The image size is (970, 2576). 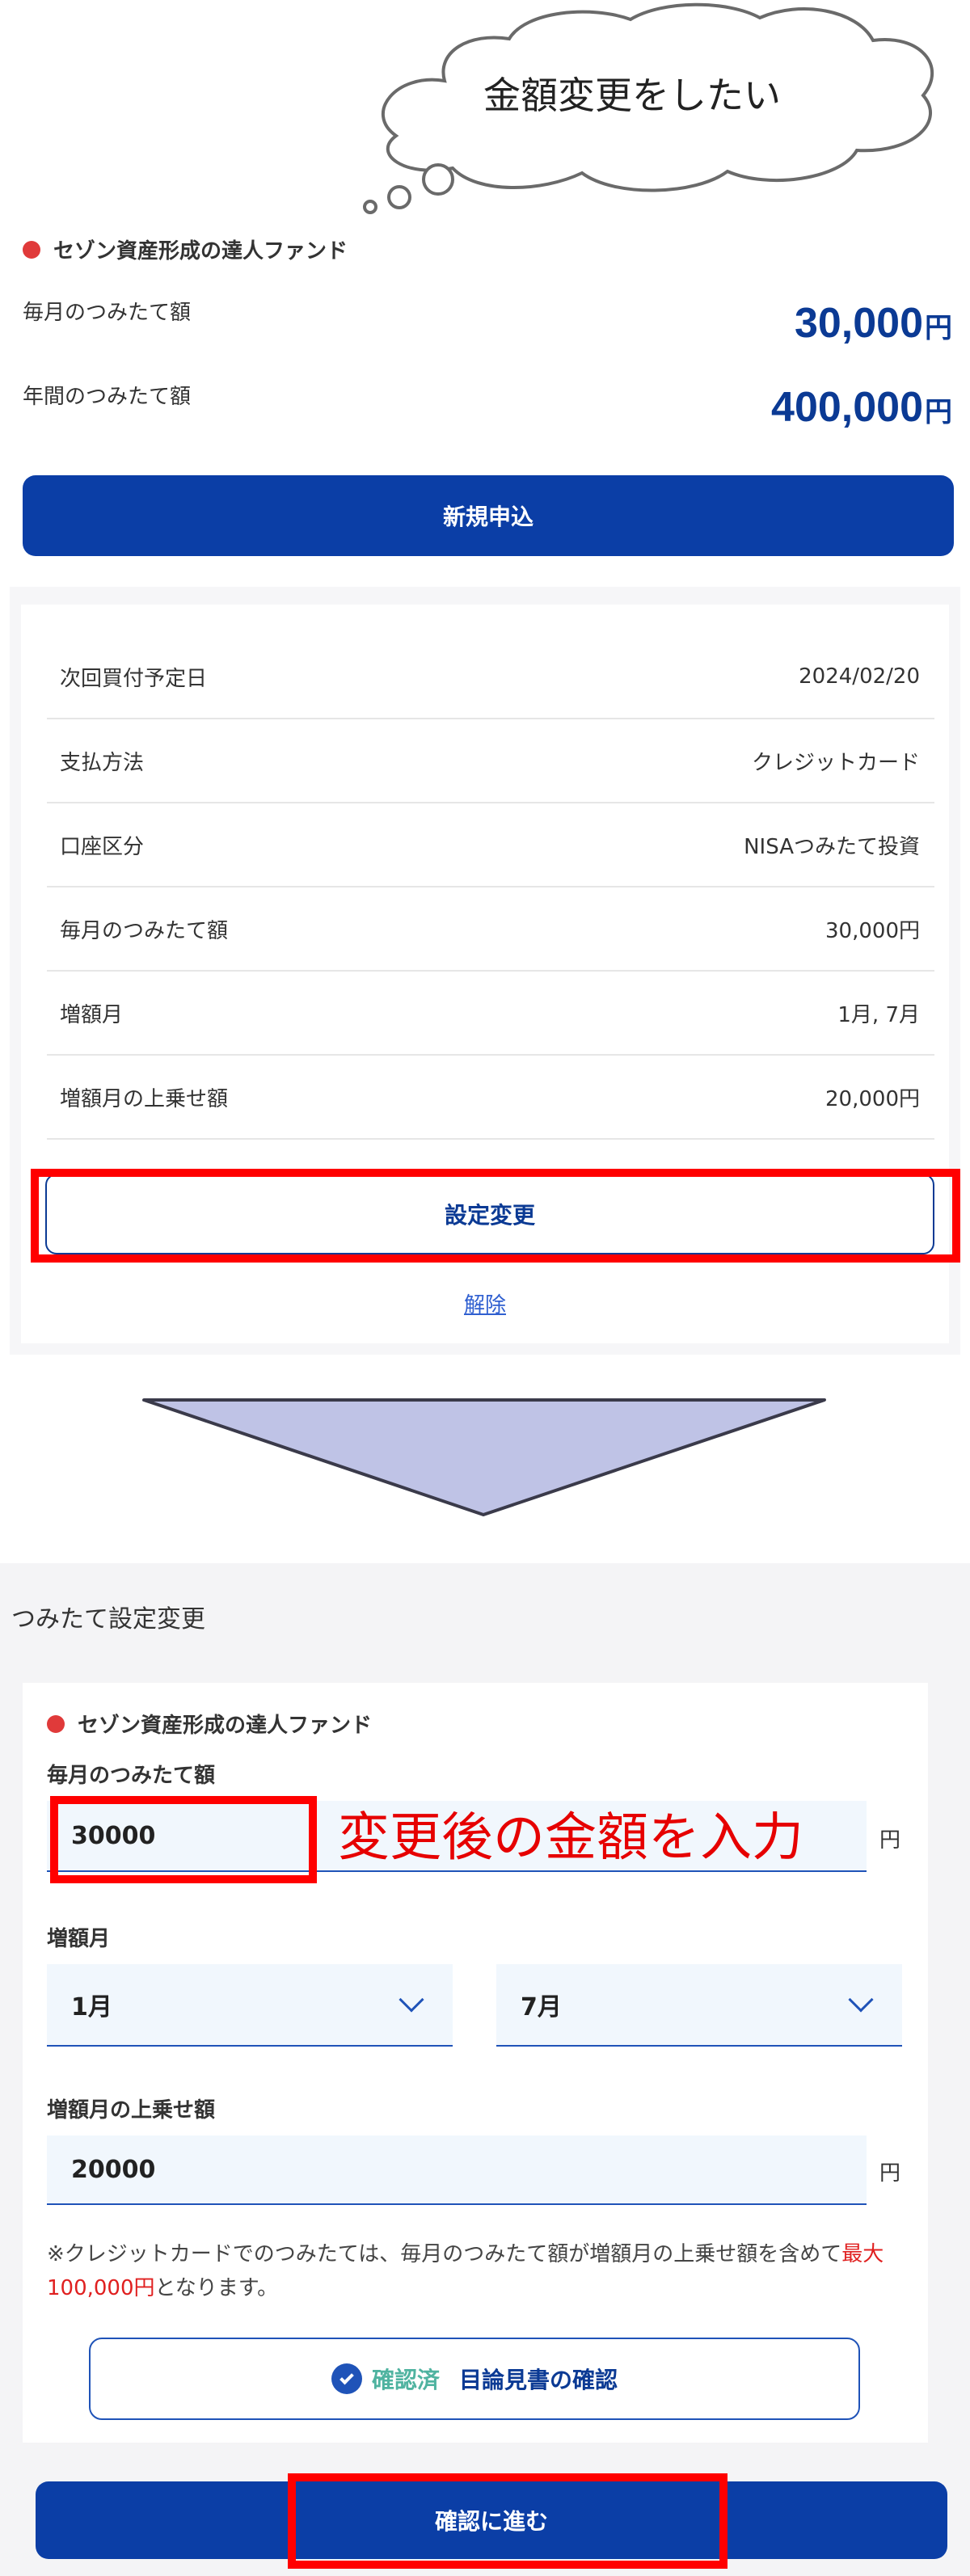 What do you see at coordinates (699, 2005) in the screenshot?
I see `increase-month-select-2: 7月` at bounding box center [699, 2005].